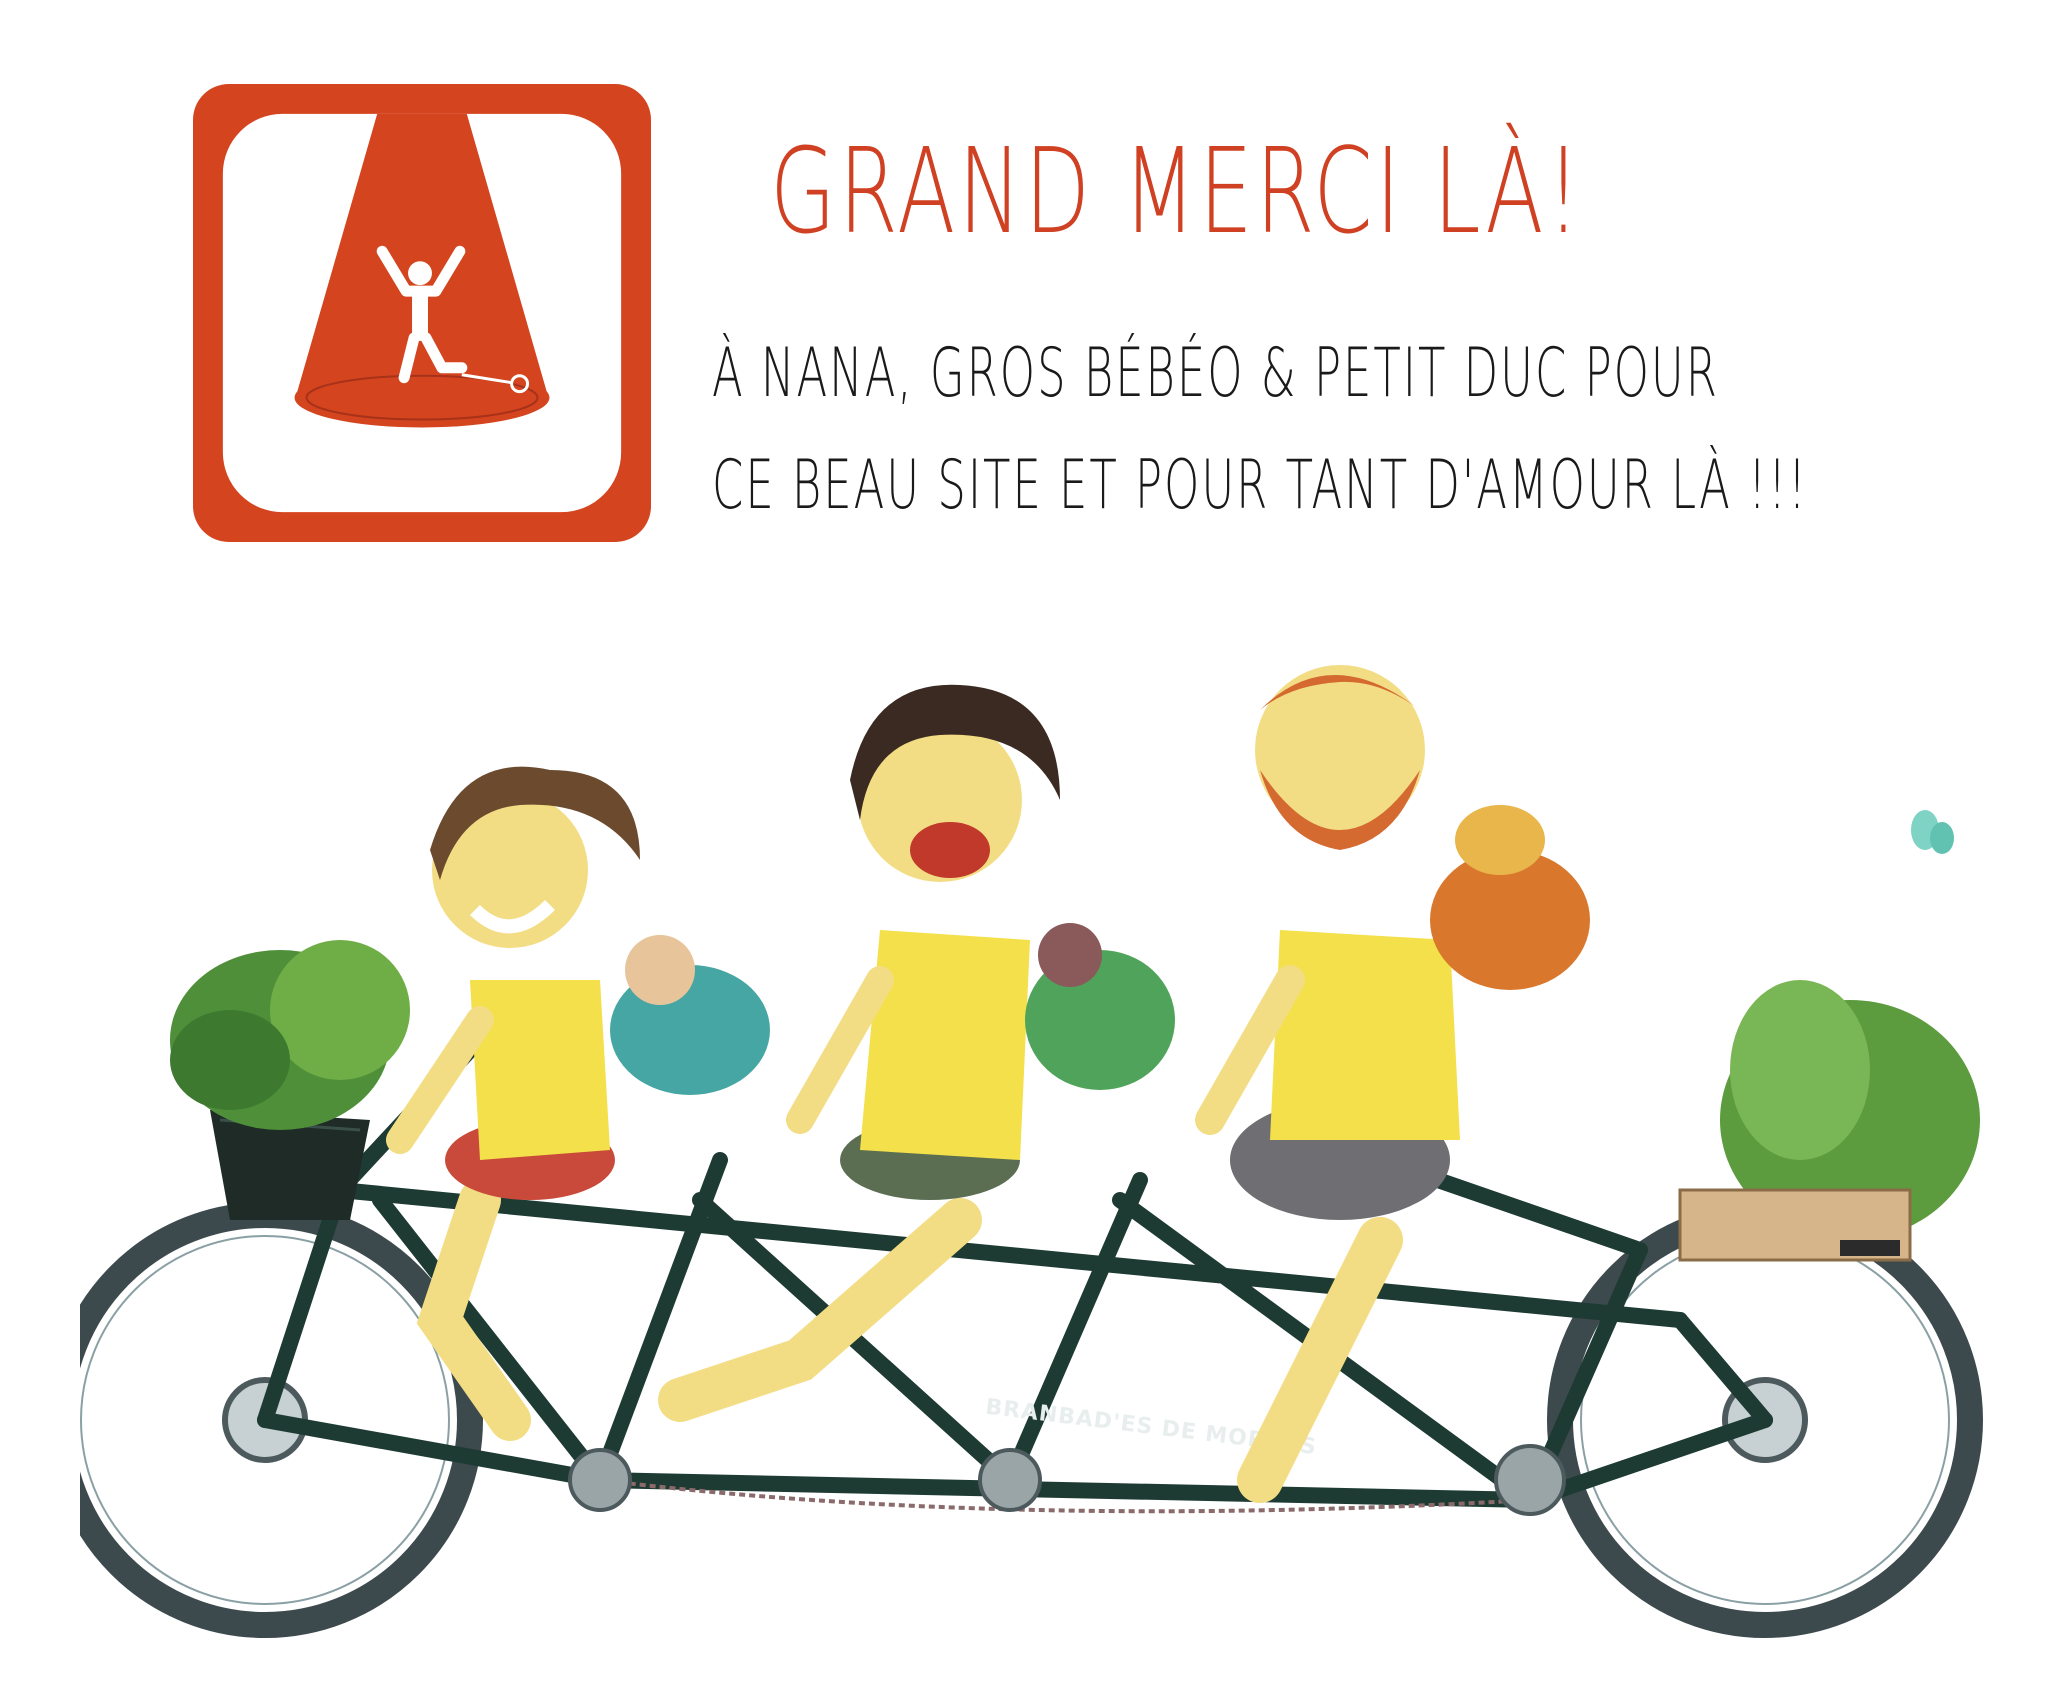 The height and width of the screenshot is (1704, 2048). Describe the element at coordinates (1392, 1084) in the screenshot. I see `rider-man` at that location.